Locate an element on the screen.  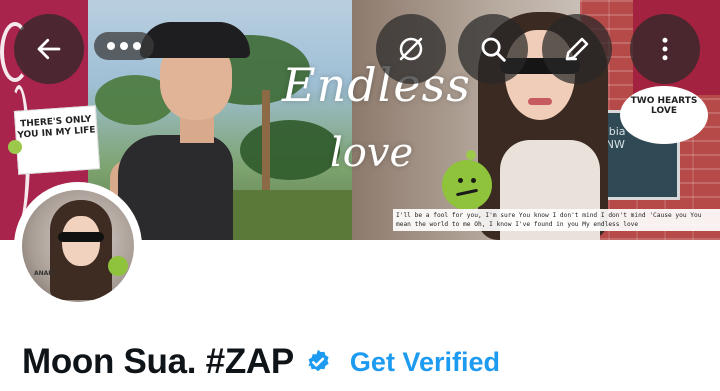
person-right-lips is located at coordinates (540, 101).